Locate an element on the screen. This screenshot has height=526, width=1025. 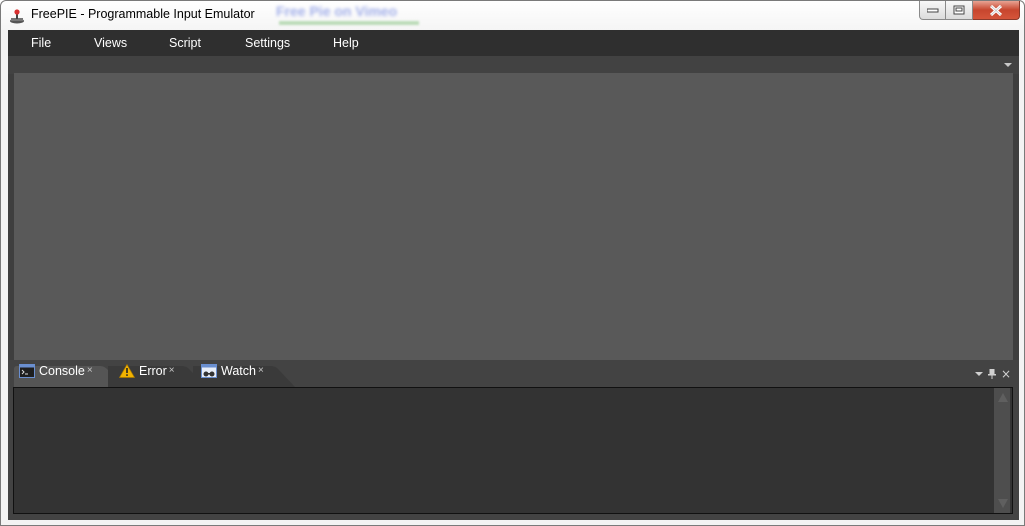
window-controls is located at coordinates (969, 11).